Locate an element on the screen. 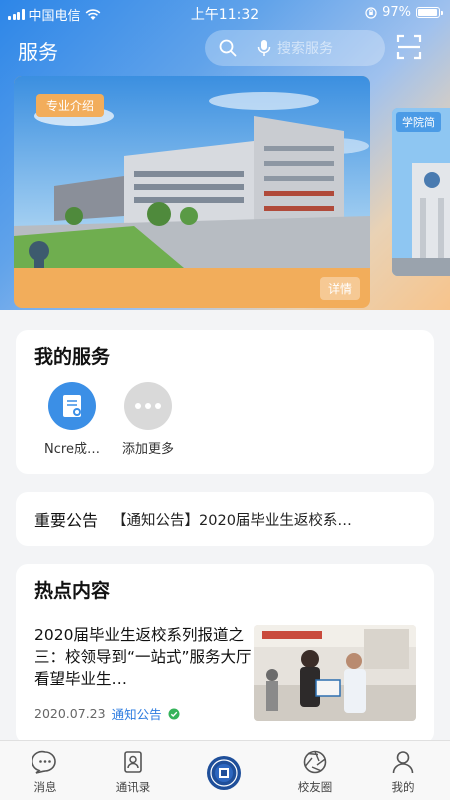 The width and height of the screenshot is (450, 800). service-item-add-more: 添加更多 is located at coordinates (148, 419).